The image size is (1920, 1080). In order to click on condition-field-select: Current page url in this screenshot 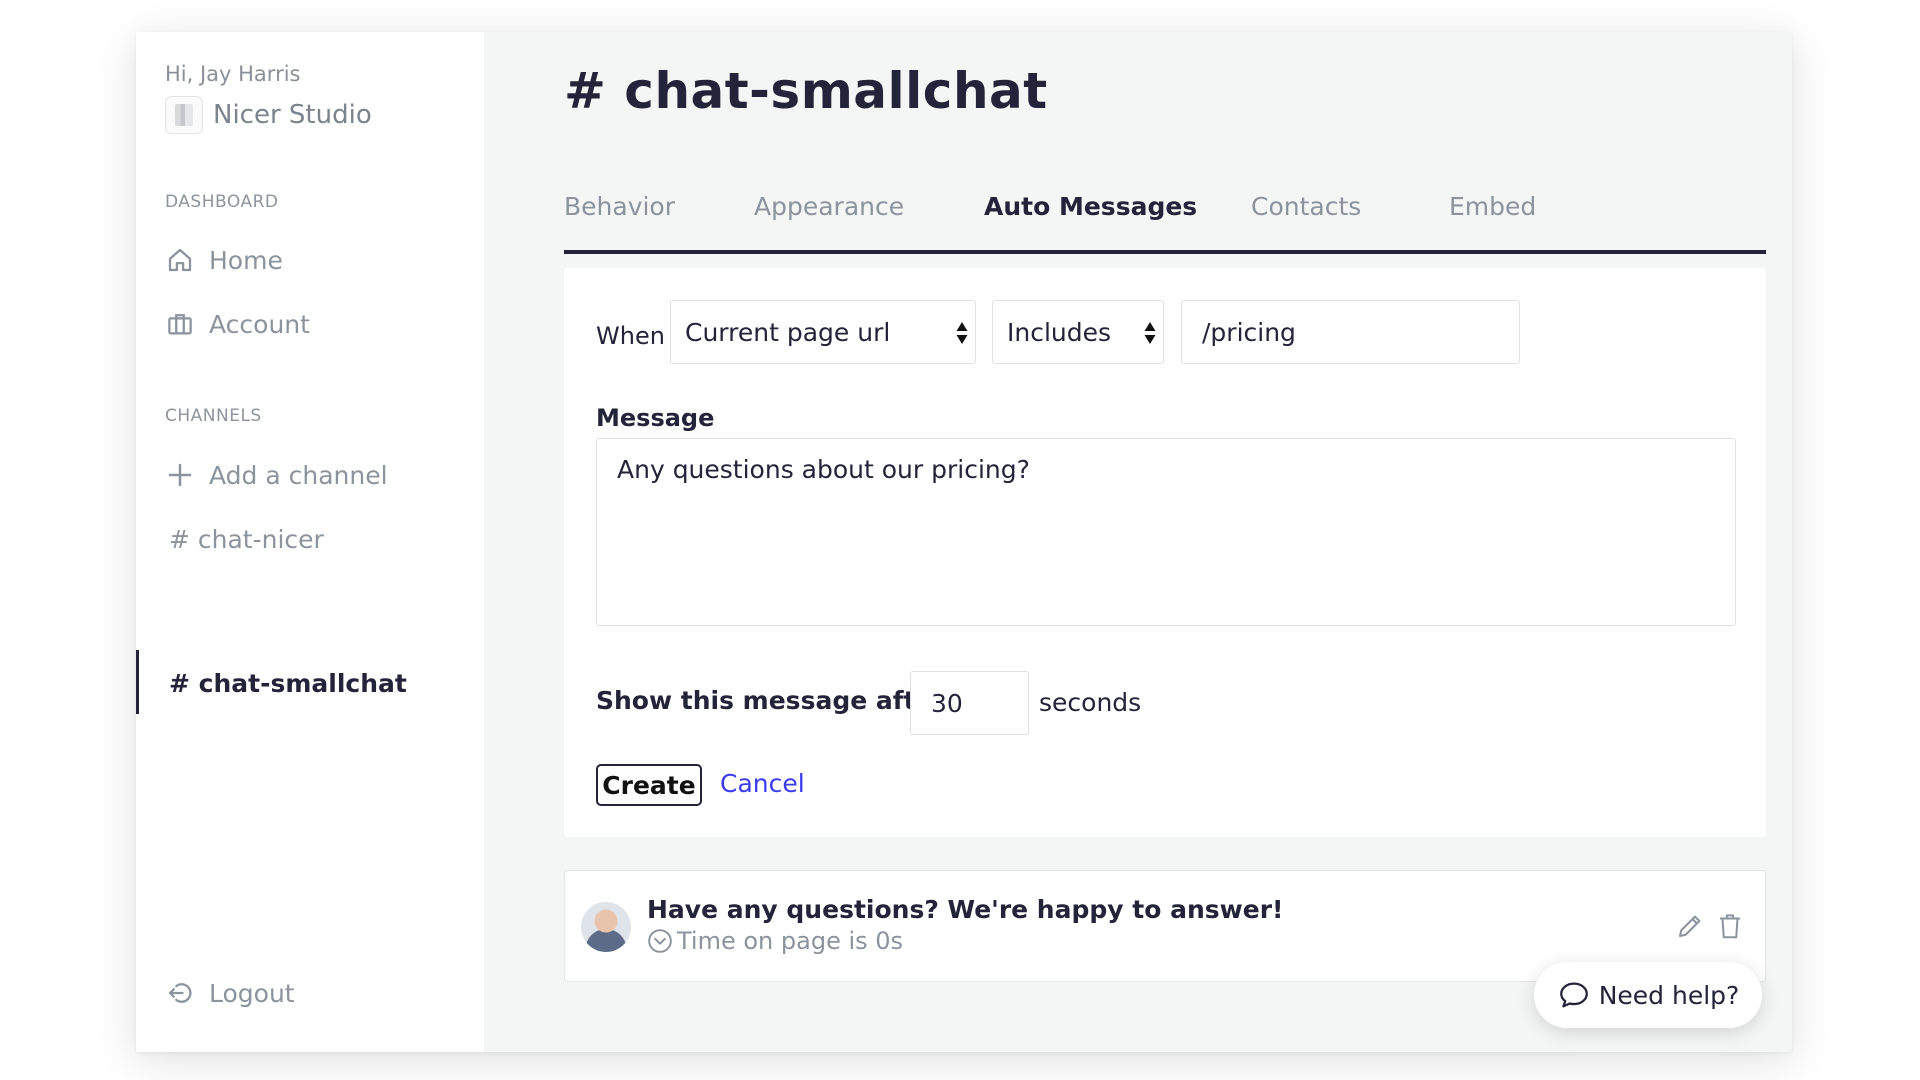, I will do `click(823, 332)`.